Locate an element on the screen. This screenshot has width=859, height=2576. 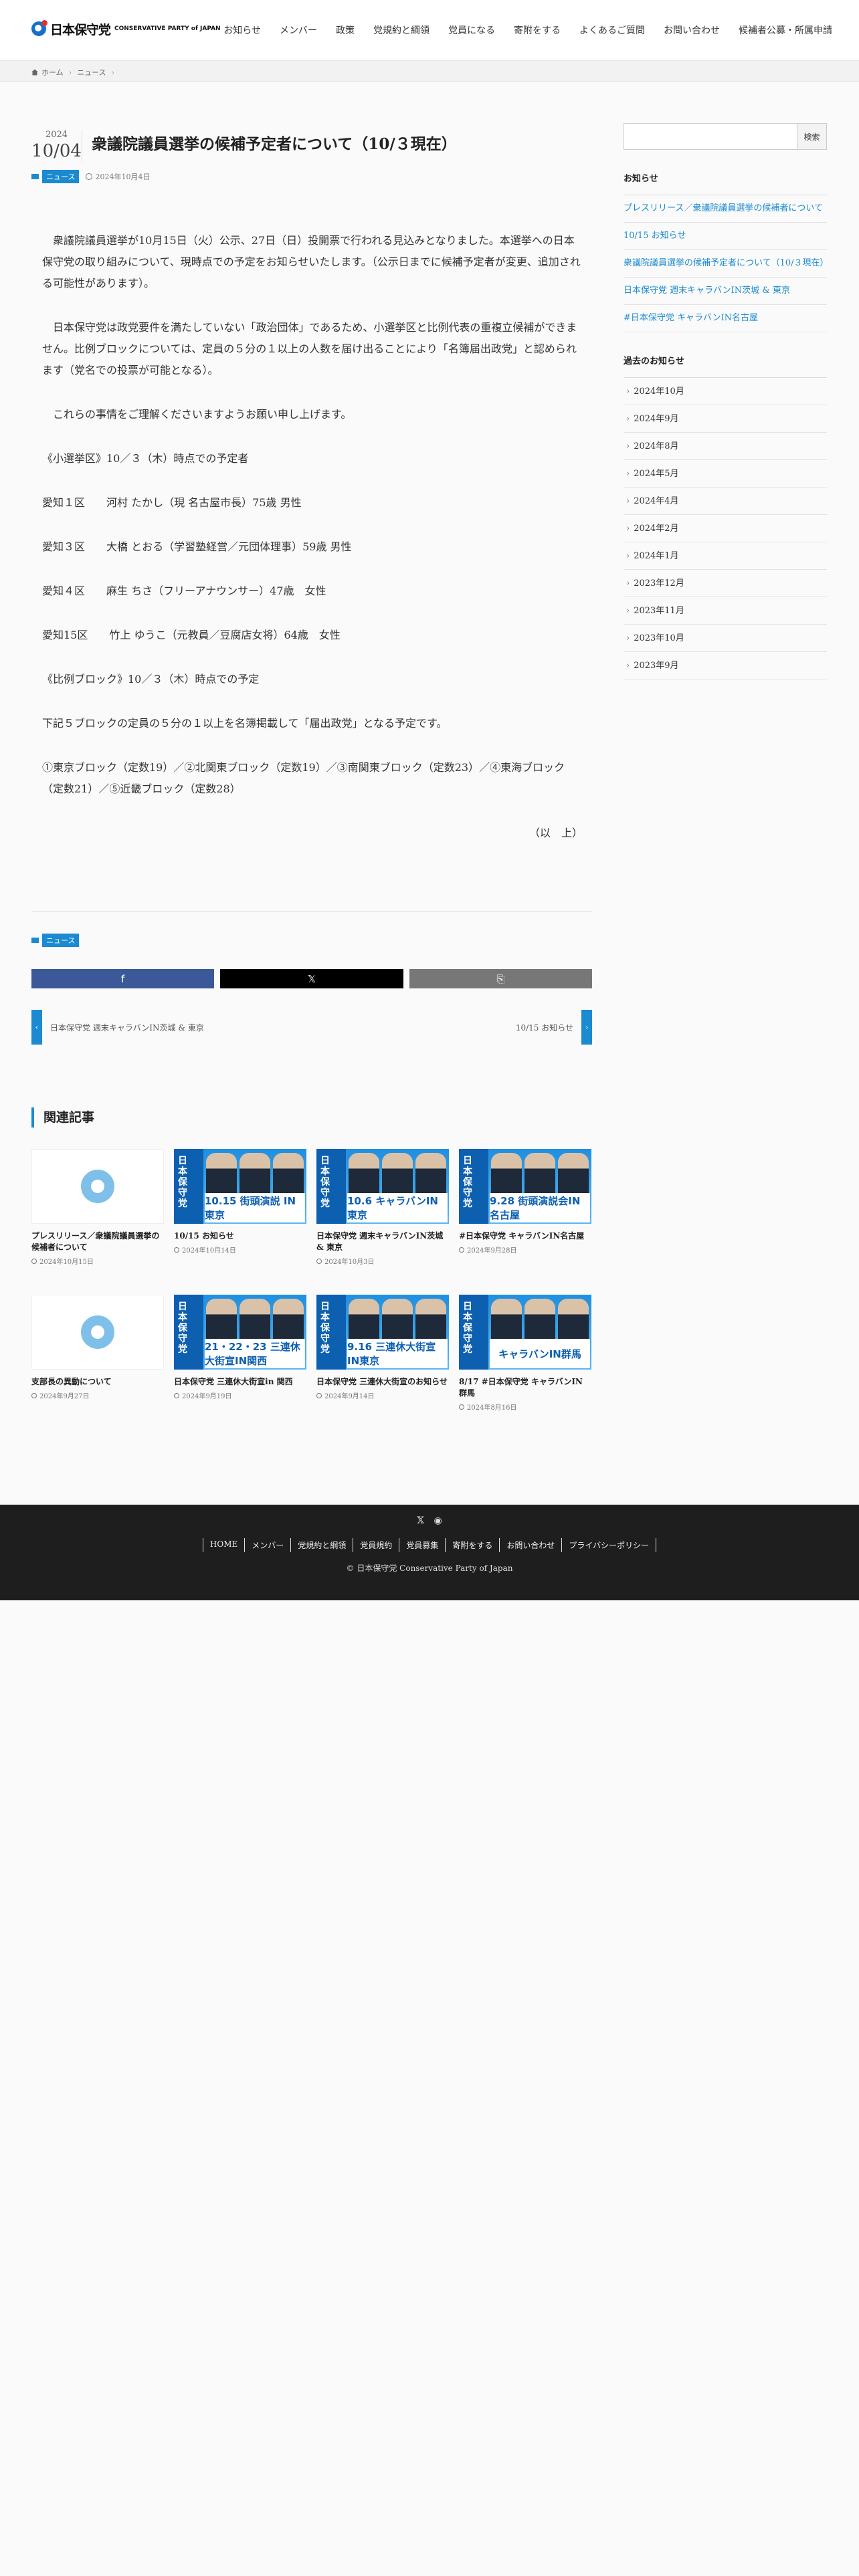
news-link: 衆議院議員選挙の候補予定者について（10/３現在） is located at coordinates (726, 264).